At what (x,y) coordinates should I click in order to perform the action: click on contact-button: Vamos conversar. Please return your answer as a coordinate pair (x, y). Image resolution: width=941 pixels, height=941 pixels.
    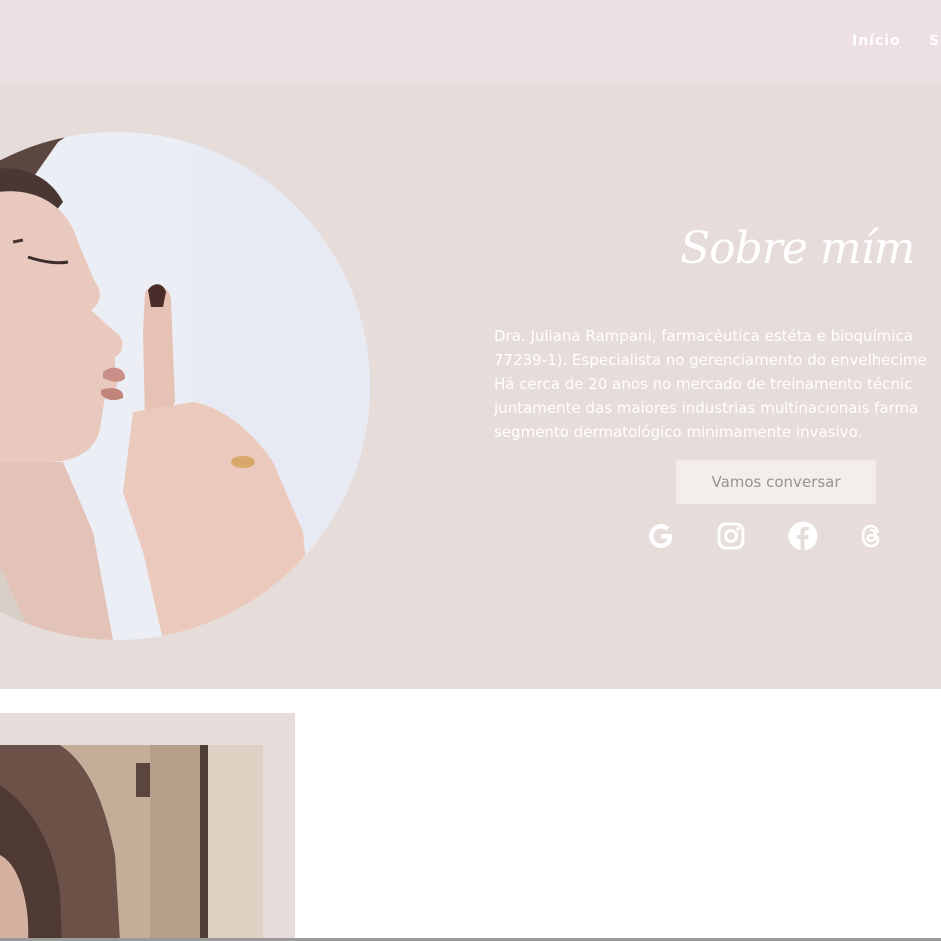
    Looking at the image, I should click on (776, 482).